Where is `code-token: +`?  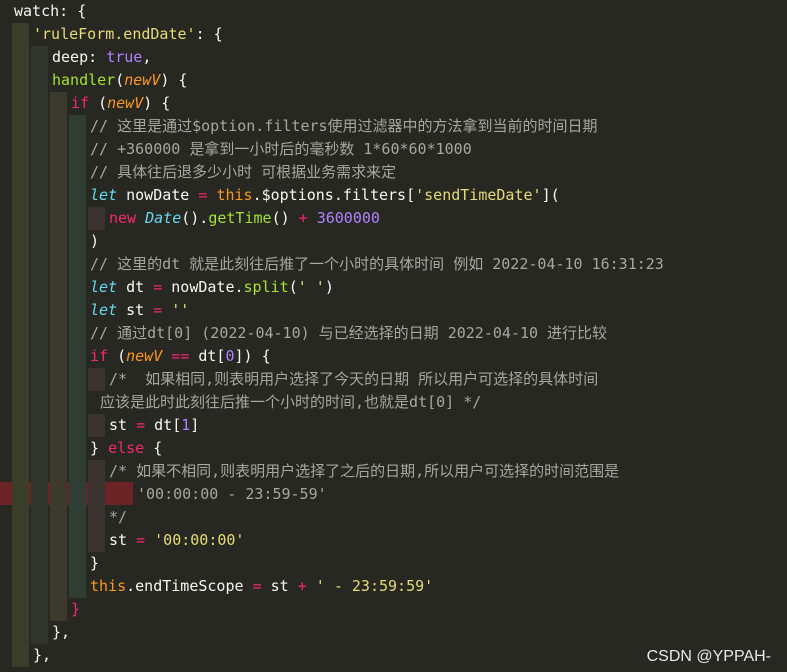
code-token: + is located at coordinates (302, 586).